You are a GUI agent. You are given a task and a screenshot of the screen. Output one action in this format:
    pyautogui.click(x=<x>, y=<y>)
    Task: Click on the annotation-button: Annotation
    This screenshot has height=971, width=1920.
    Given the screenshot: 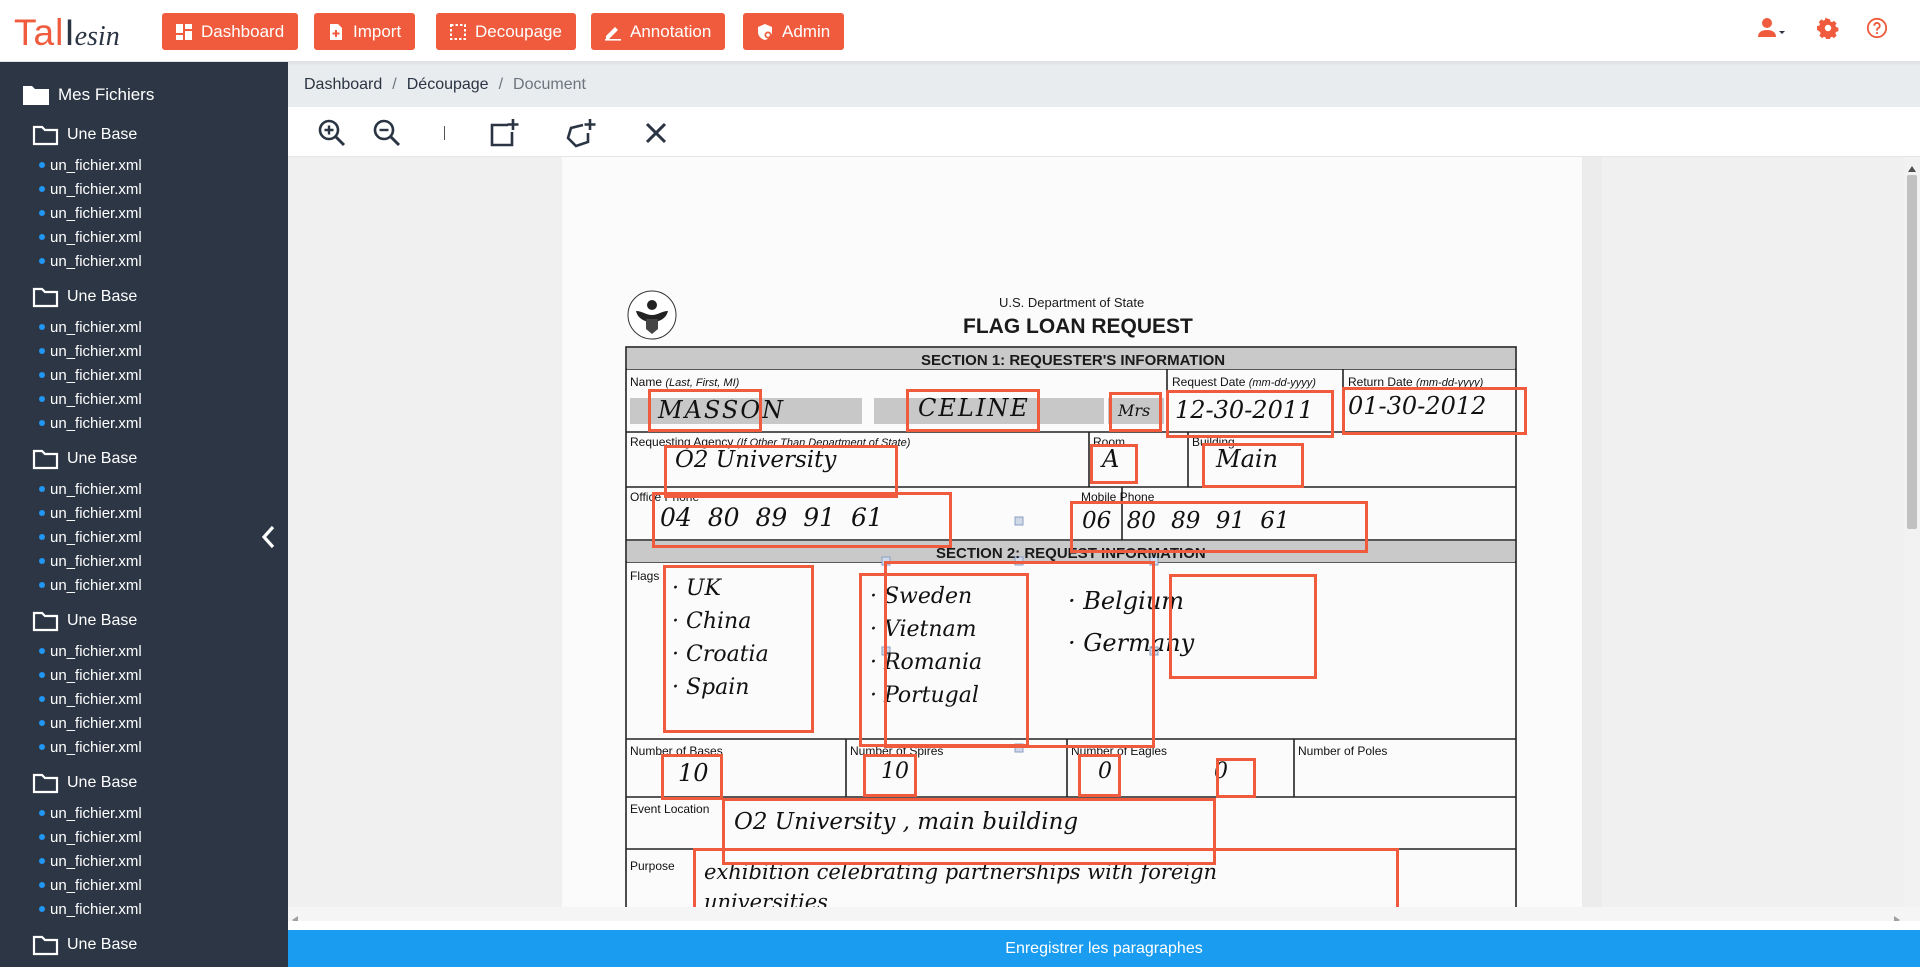 What is the action you would take?
    pyautogui.click(x=658, y=31)
    